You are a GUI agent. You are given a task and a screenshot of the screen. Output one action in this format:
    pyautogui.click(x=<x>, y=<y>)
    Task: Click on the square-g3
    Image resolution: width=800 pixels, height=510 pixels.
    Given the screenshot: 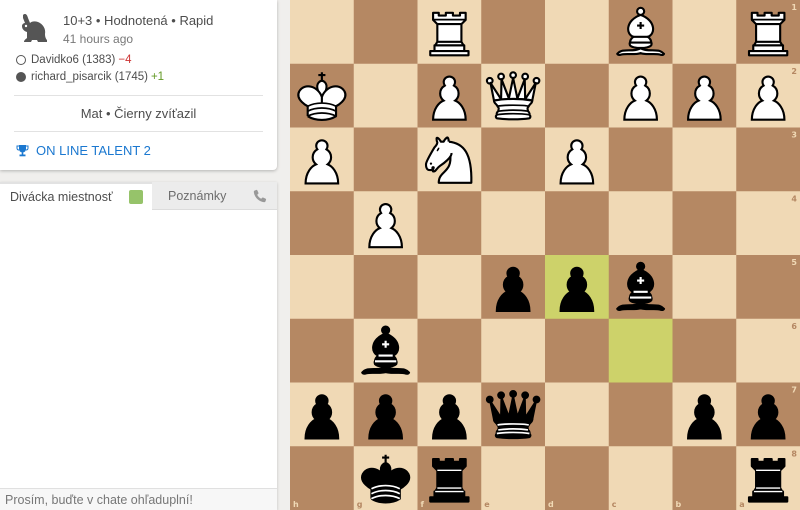 What is the action you would take?
    pyautogui.click(x=385, y=159)
    